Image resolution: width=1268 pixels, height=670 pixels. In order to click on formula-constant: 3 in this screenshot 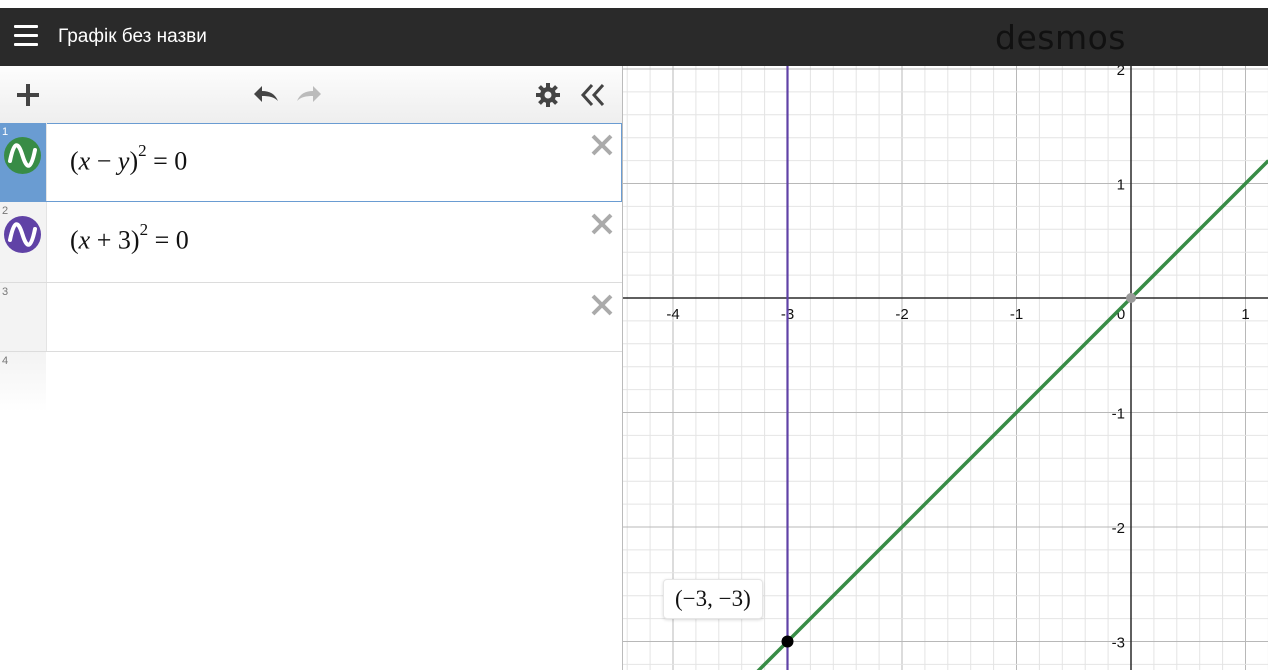, I will do `click(124, 240)`.